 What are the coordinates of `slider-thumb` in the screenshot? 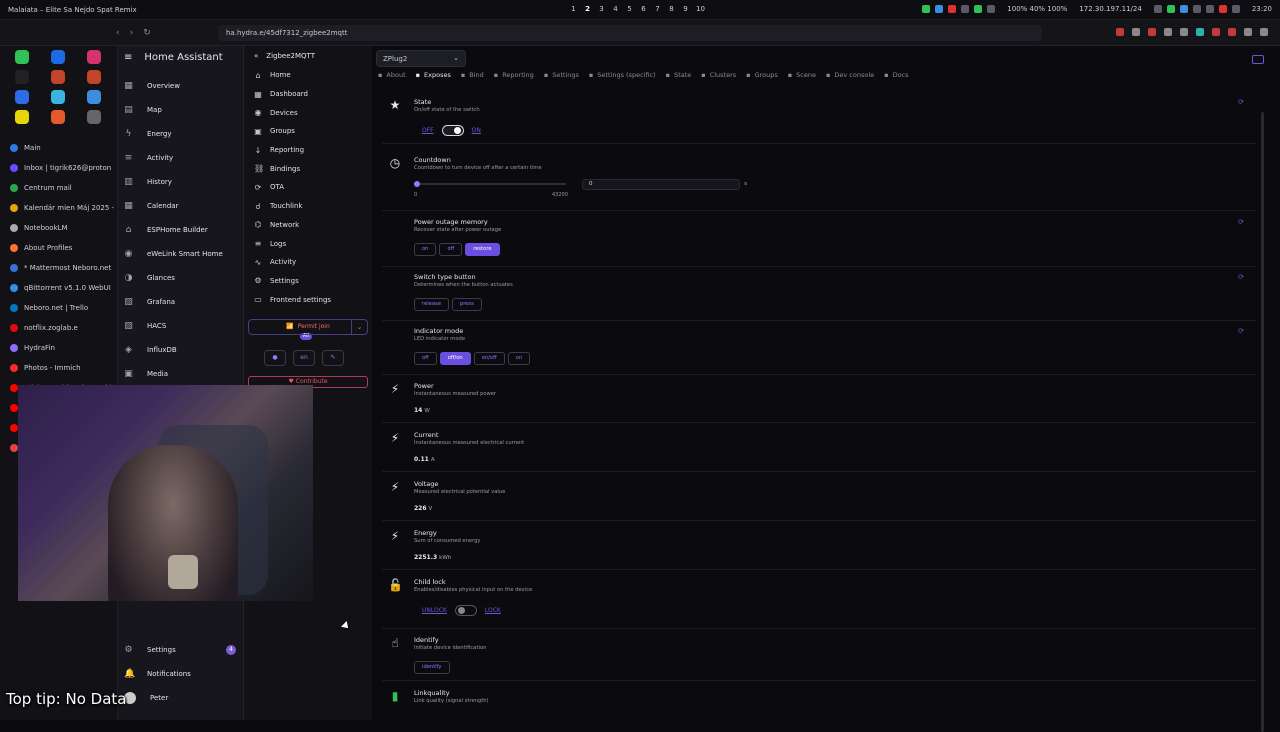 It's located at (417, 184).